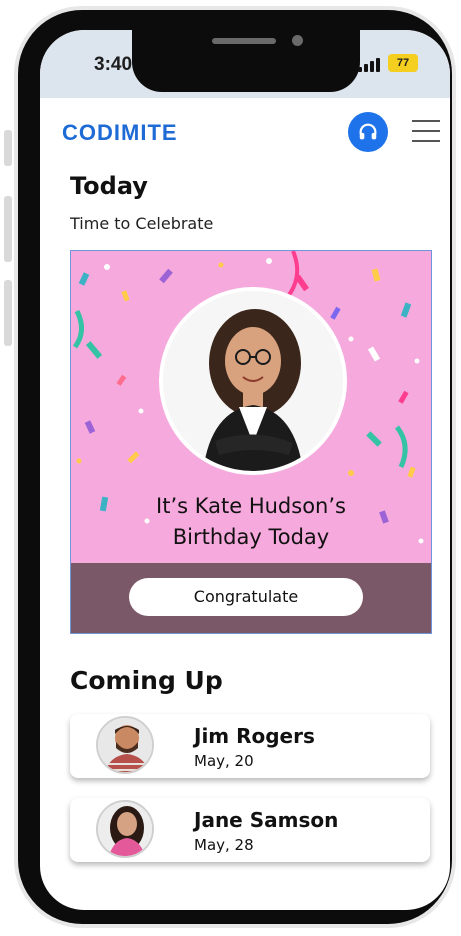 The image size is (461, 936). Describe the element at coordinates (254, 736) in the screenshot. I see `person-name: Jim Rogers` at that location.